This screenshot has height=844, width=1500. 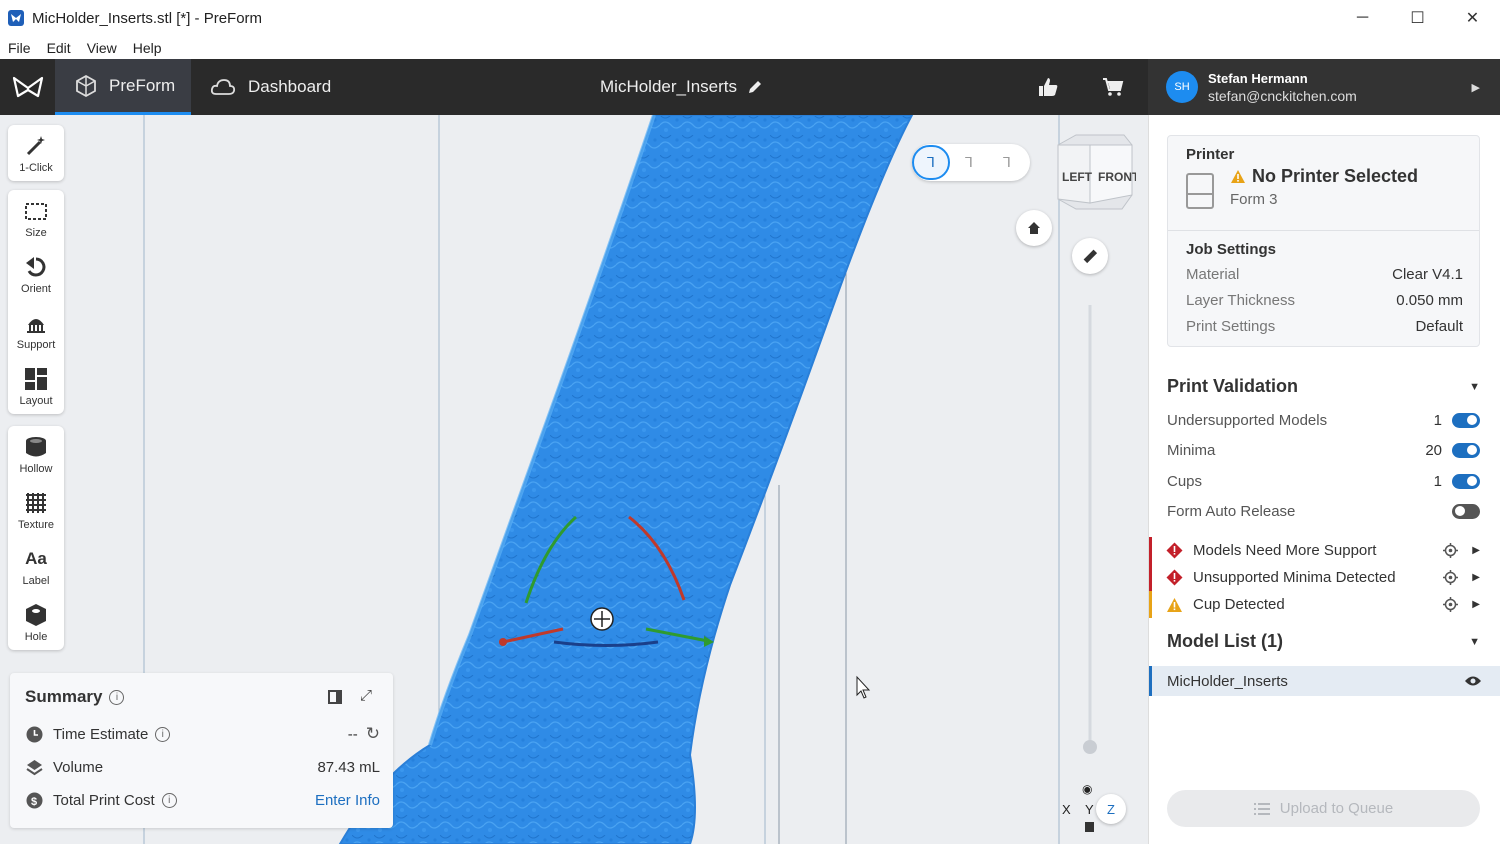 I want to click on upload-to-queue-button: Upload to Queue, so click(x=1323, y=808).